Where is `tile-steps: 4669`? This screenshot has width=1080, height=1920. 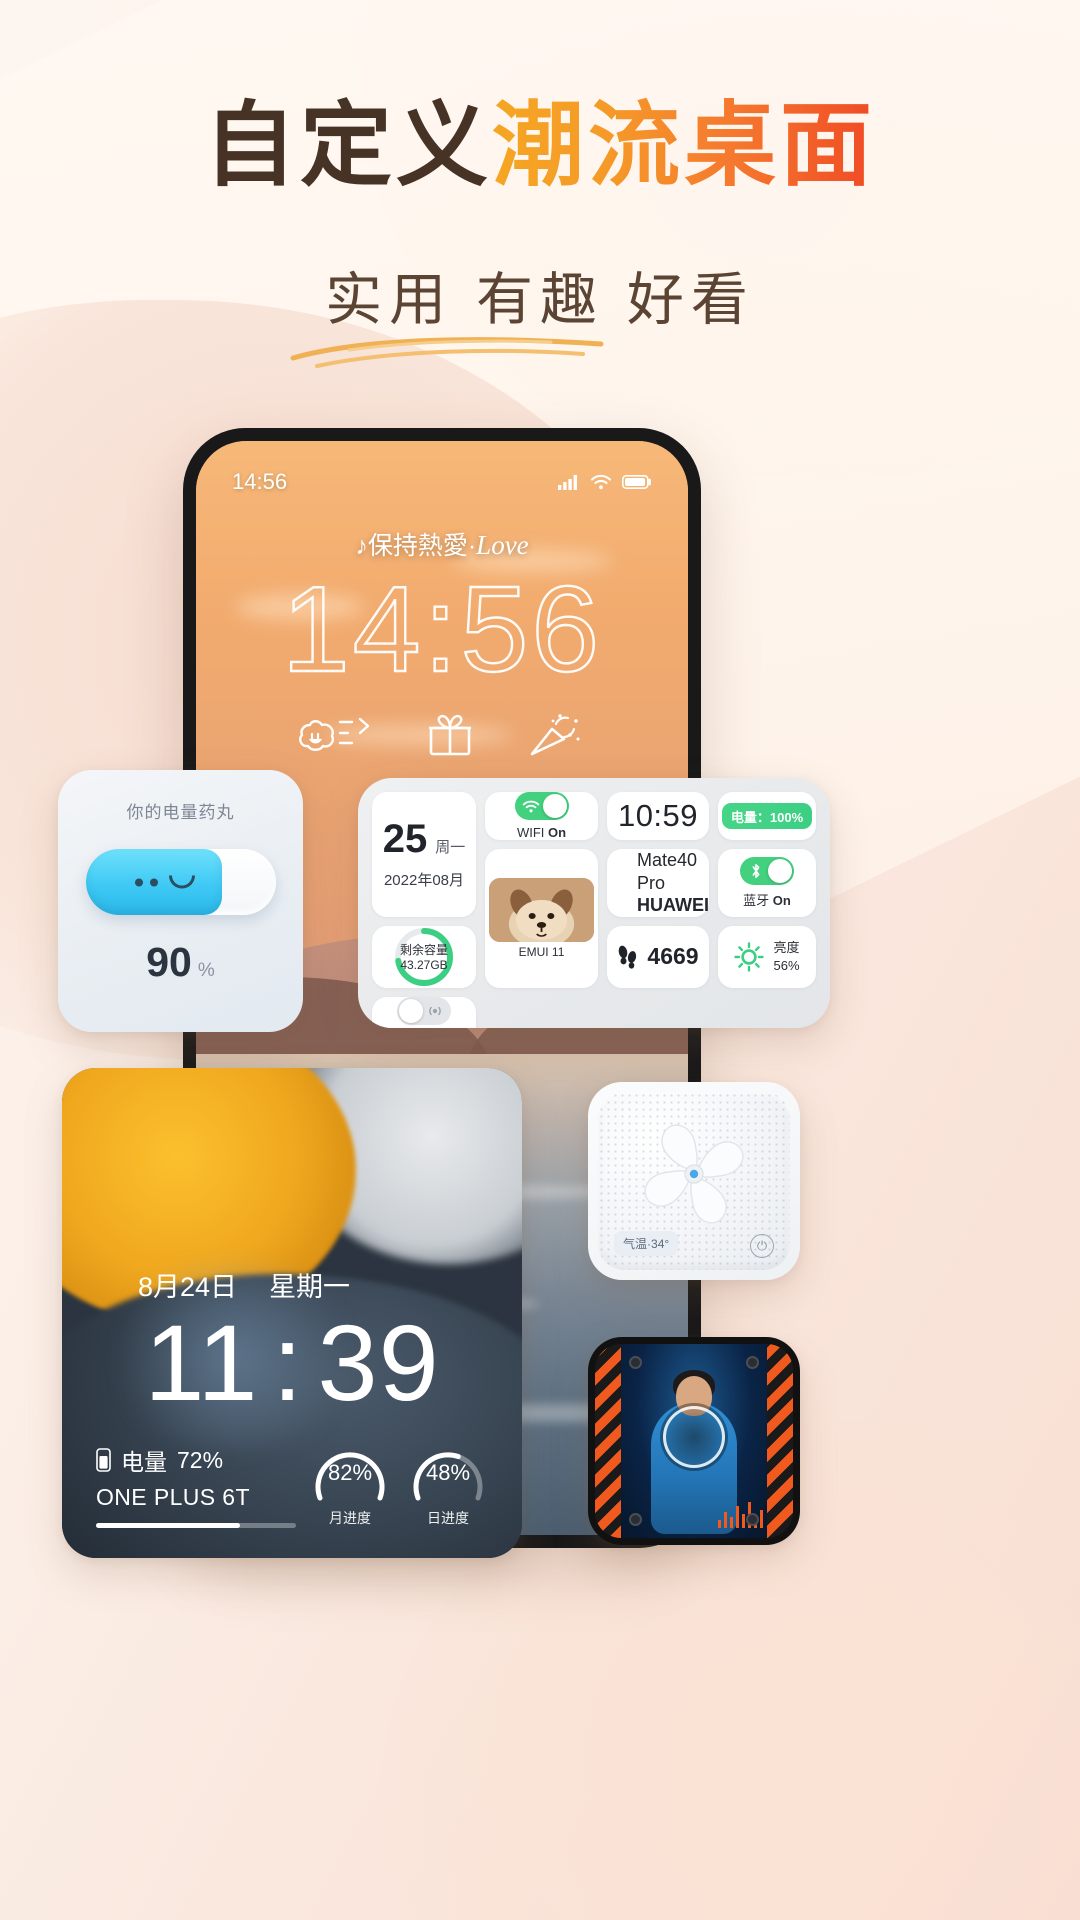
tile-steps: 4669 is located at coordinates (658, 956).